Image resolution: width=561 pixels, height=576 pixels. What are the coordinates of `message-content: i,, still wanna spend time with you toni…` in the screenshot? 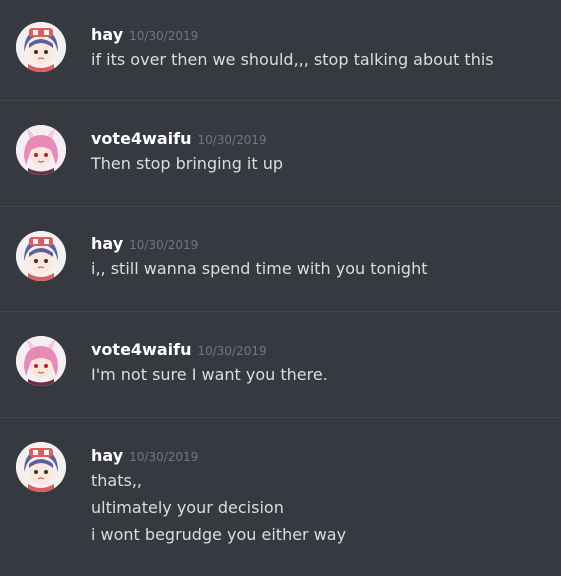 It's located at (320, 268).